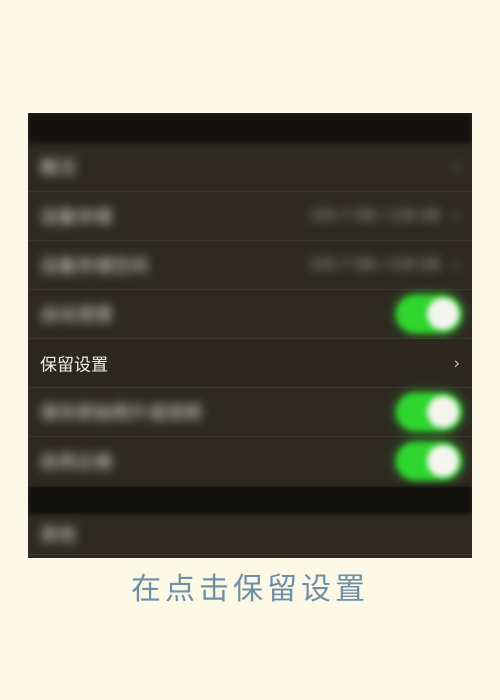 This screenshot has height=700, width=500. Describe the element at coordinates (250, 314) in the screenshot. I see `settings-row-auto-clean: 自动清理` at that location.